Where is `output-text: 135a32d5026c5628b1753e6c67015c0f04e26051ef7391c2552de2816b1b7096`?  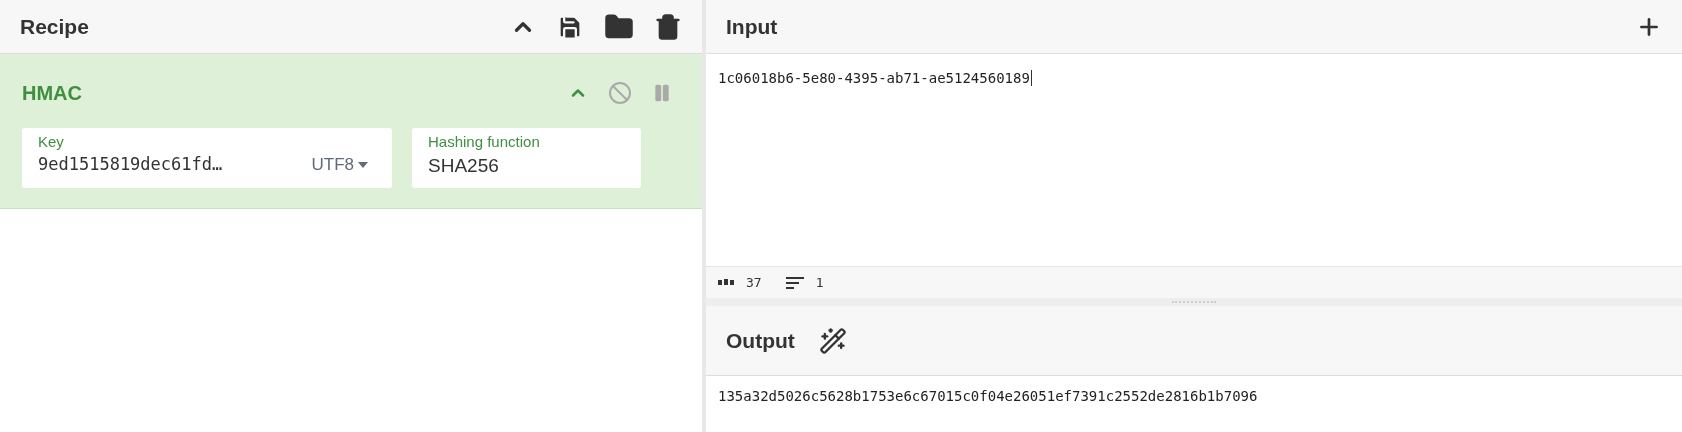
output-text: 135a32d5026c5628b1753e6c67015c0f04e26051ef7391c2552de2816b1b7096 is located at coordinates (988, 396).